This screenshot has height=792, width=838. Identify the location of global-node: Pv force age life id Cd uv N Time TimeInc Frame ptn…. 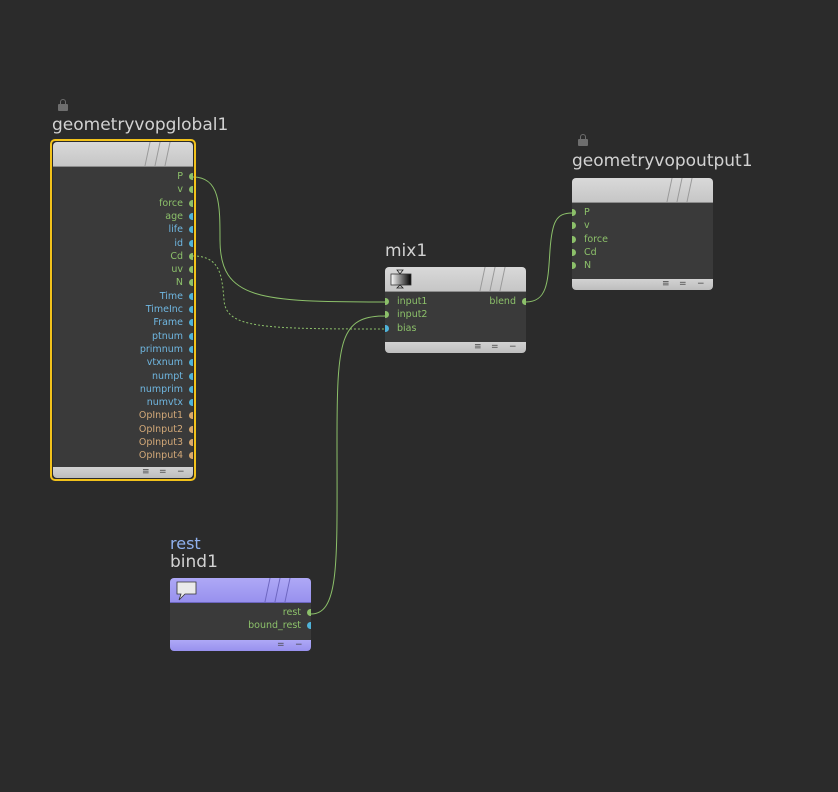
(123, 310).